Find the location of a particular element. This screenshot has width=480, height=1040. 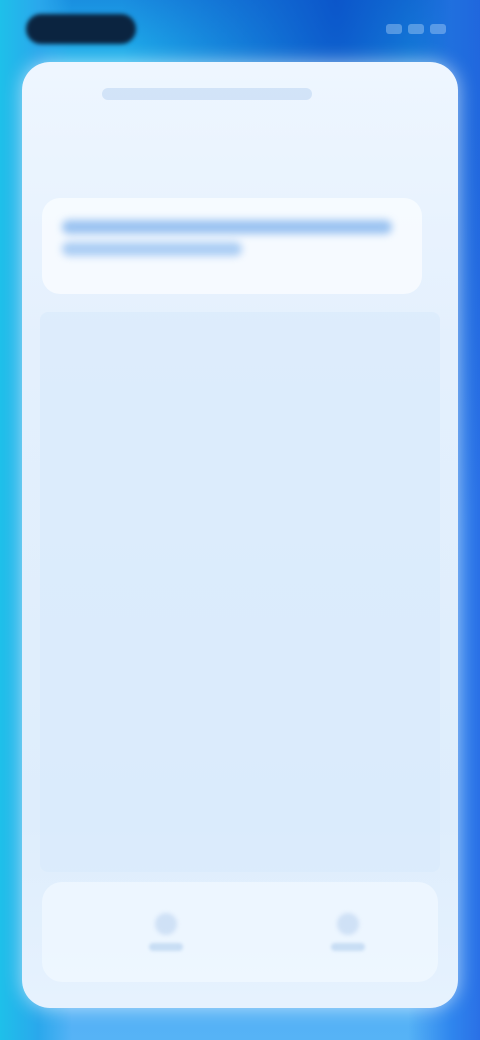

bottom-nav is located at coordinates (240, 932).